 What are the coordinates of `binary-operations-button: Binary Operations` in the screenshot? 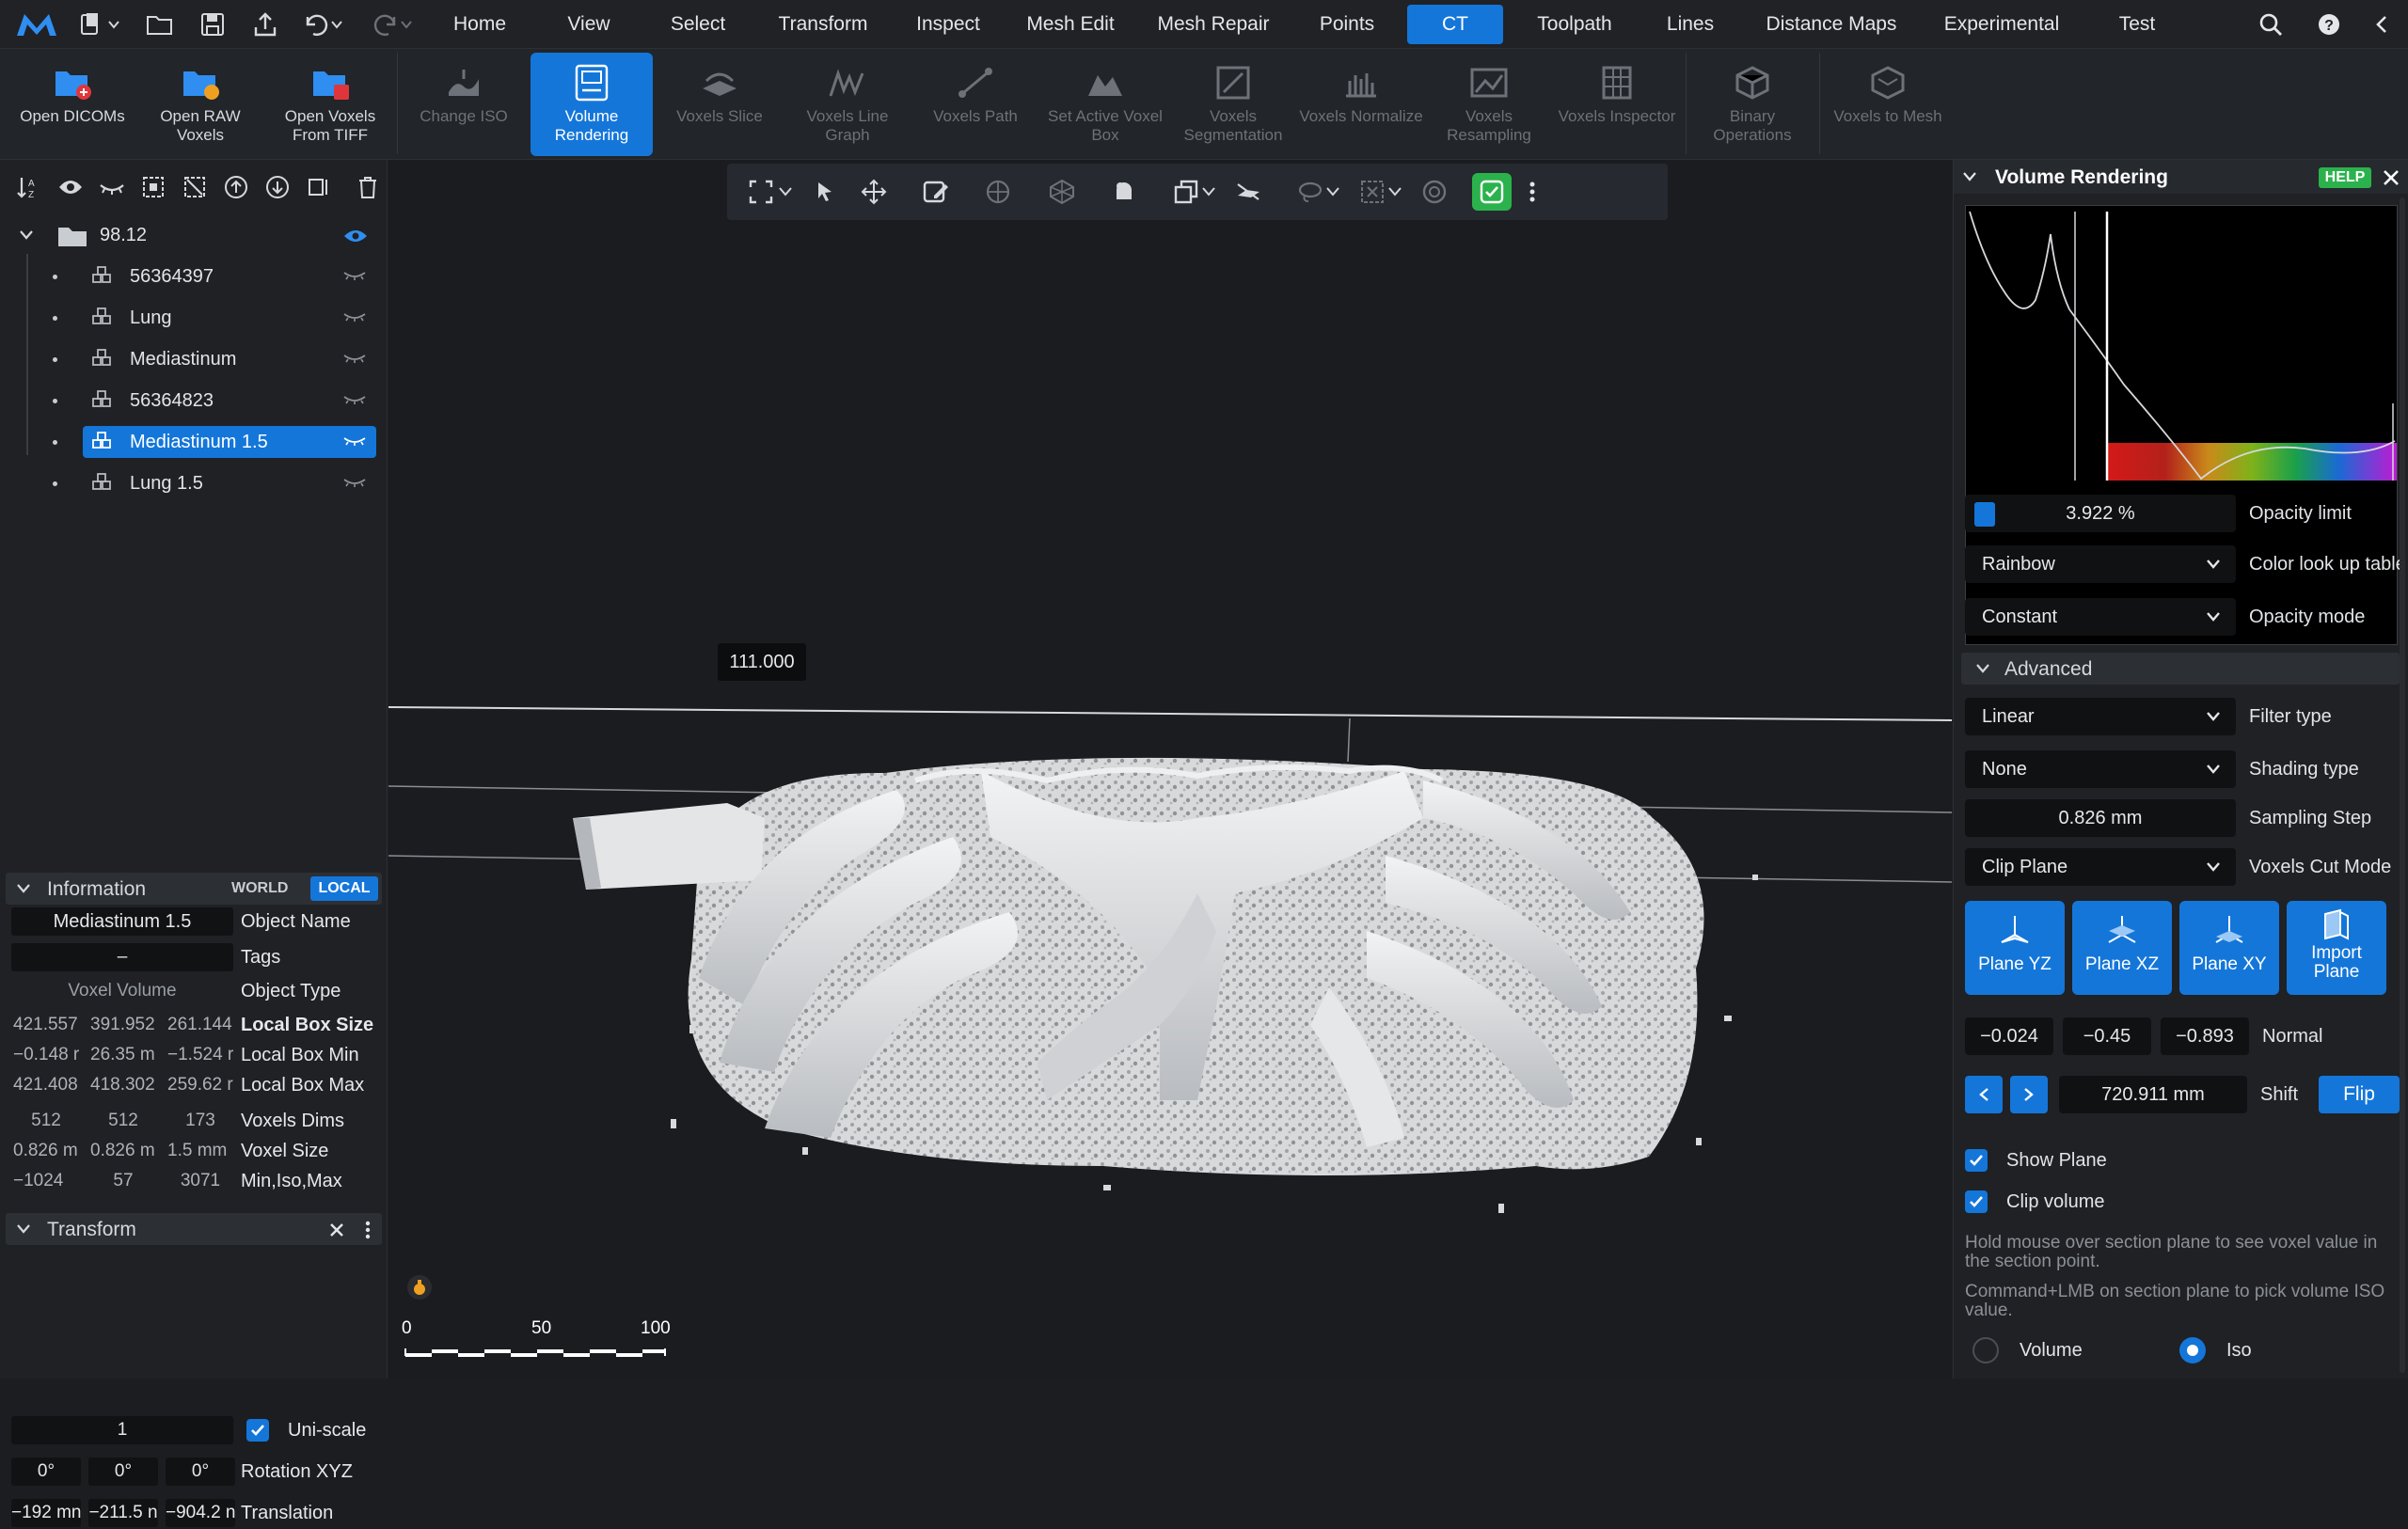 It's located at (1753, 105).